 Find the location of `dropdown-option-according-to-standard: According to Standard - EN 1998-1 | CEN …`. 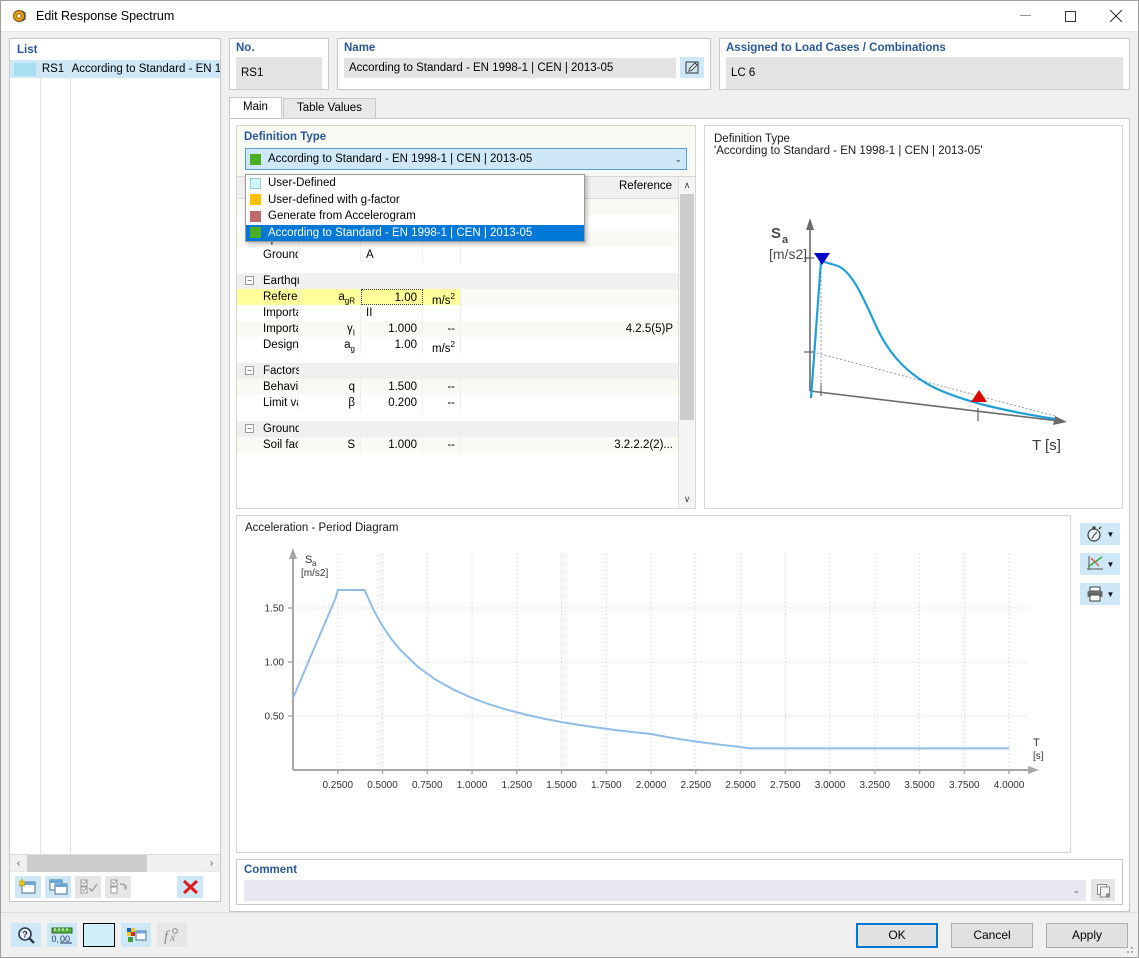

dropdown-option-according-to-standard: According to Standard - EN 1998-1 | CEN … is located at coordinates (415, 232).